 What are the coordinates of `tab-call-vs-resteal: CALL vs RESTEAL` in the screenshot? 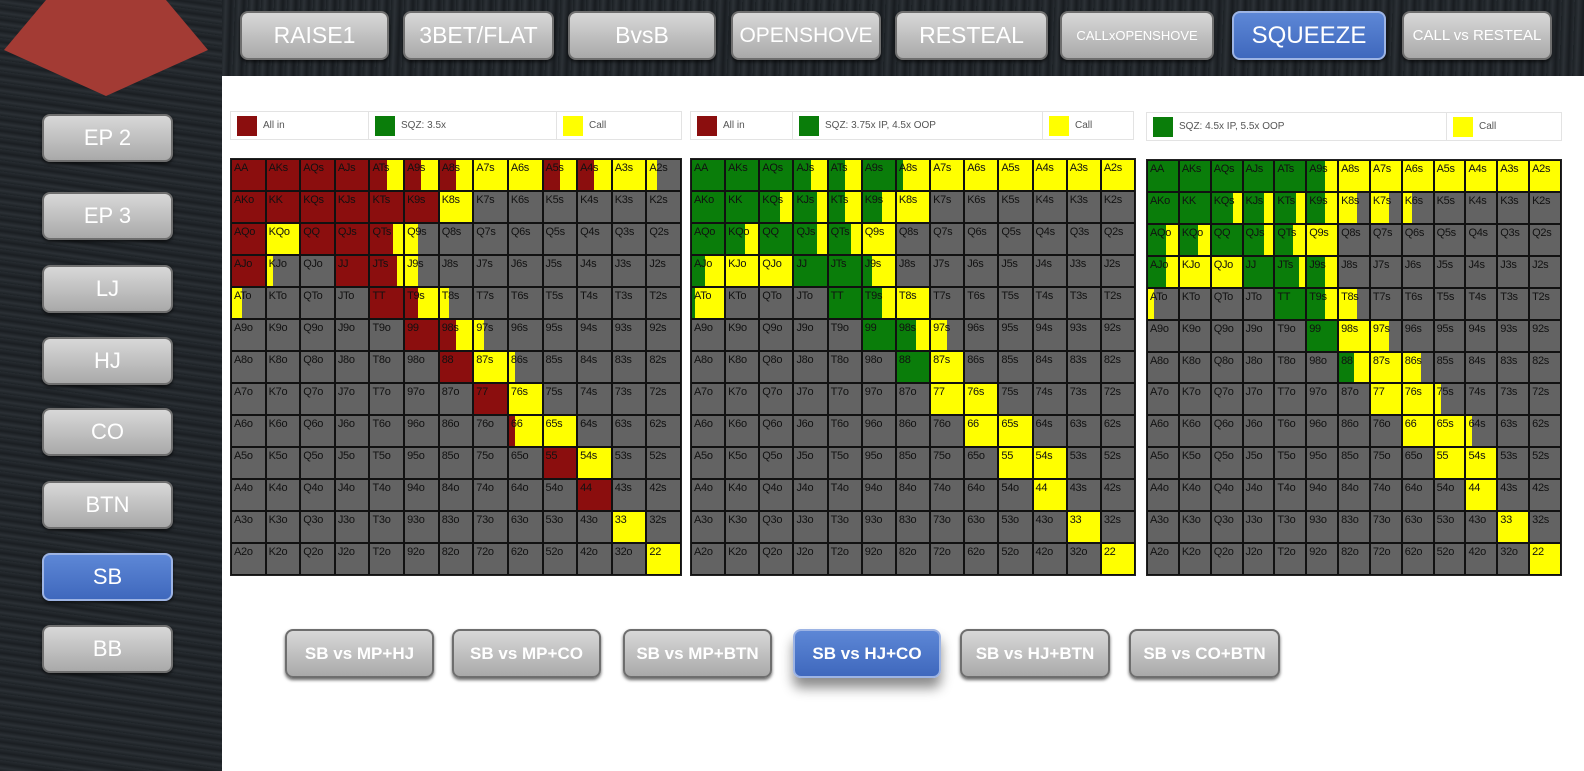 It's located at (1477, 35).